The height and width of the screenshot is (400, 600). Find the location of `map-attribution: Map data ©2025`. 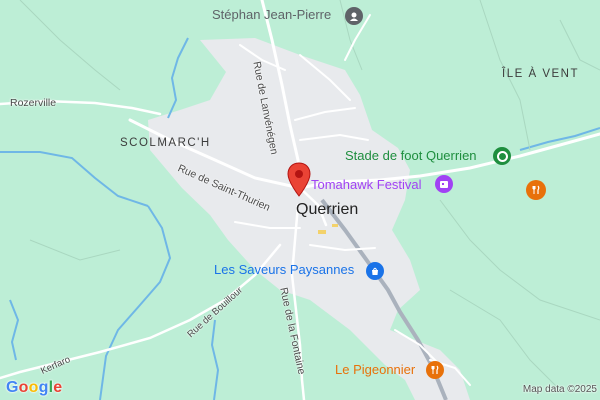

map-attribution: Map data ©2025 is located at coordinates (560, 389).